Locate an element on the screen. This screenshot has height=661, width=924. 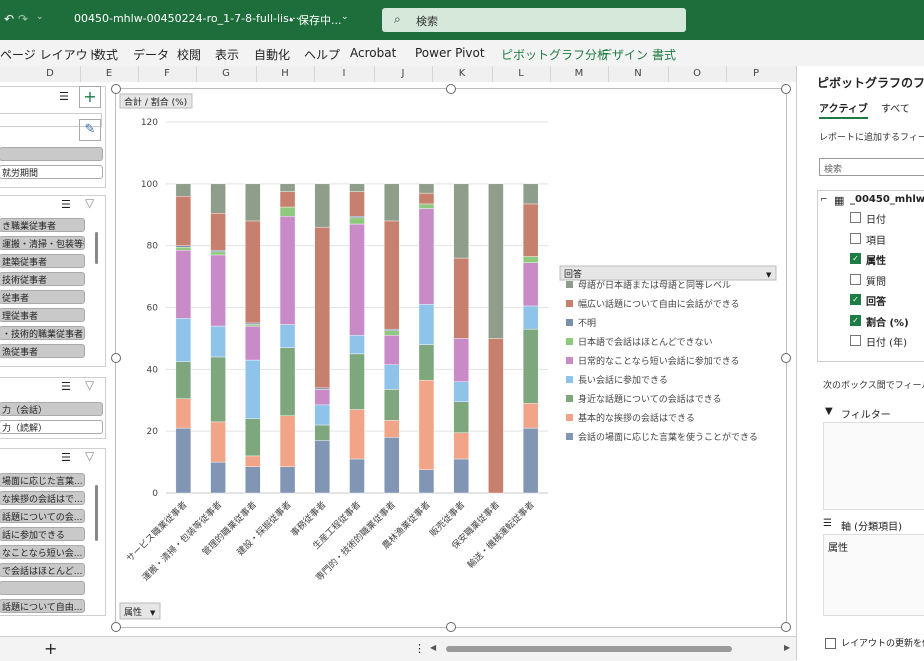
column-header-p: P is located at coordinates (756, 73).